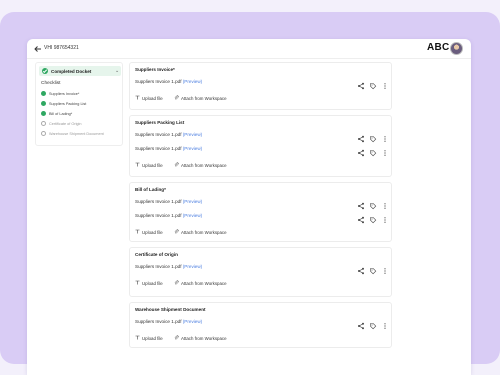 The image size is (500, 375). Describe the element at coordinates (170, 309) in the screenshot. I see `card-title: Warehouse Shipment Document` at that location.